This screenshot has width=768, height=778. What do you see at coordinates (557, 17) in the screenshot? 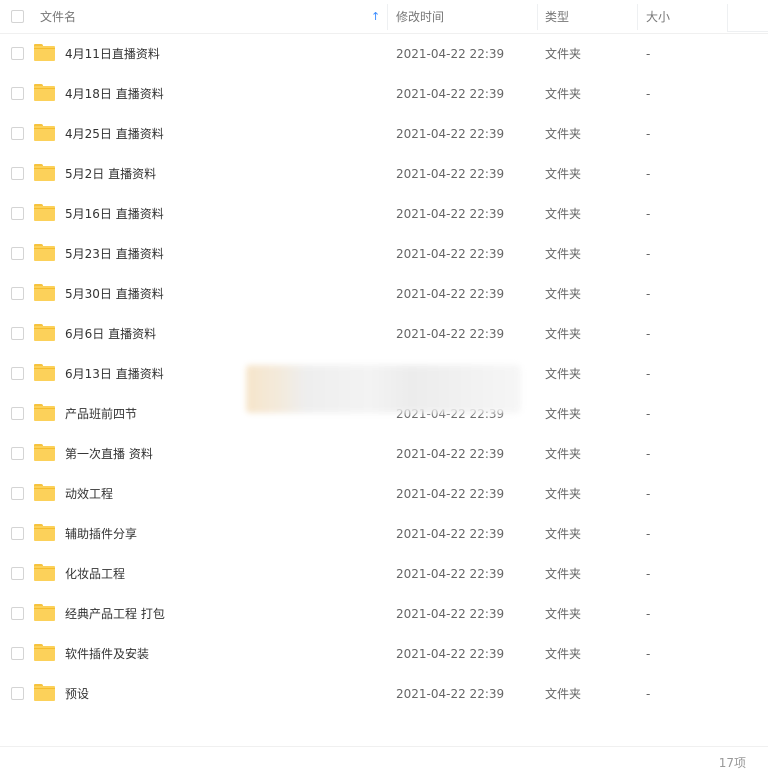
I see `column-header-type: 类型` at bounding box center [557, 17].